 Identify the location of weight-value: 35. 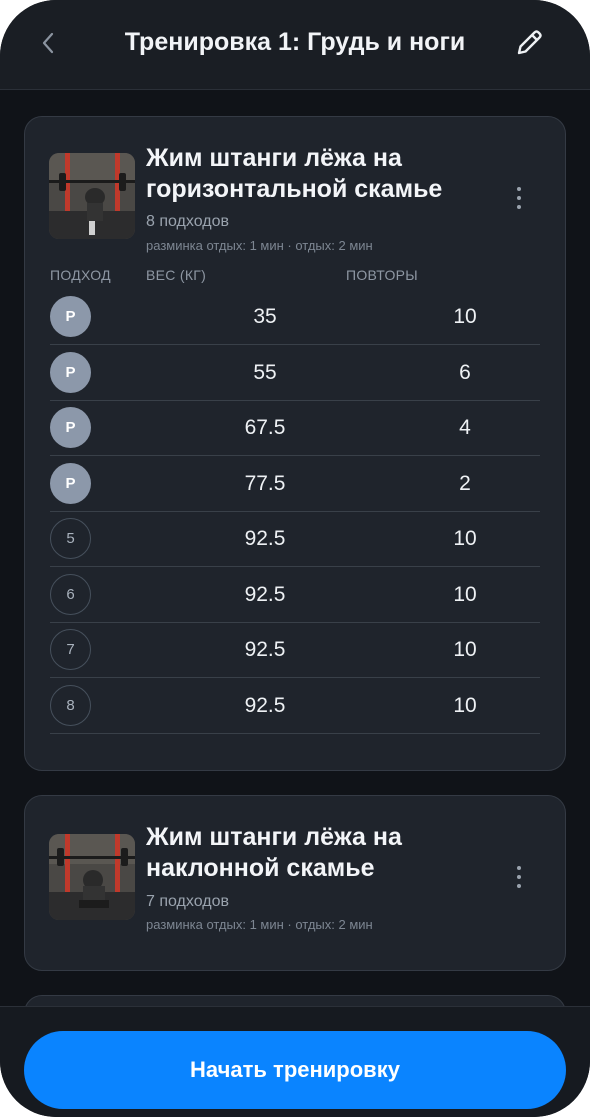
(265, 317).